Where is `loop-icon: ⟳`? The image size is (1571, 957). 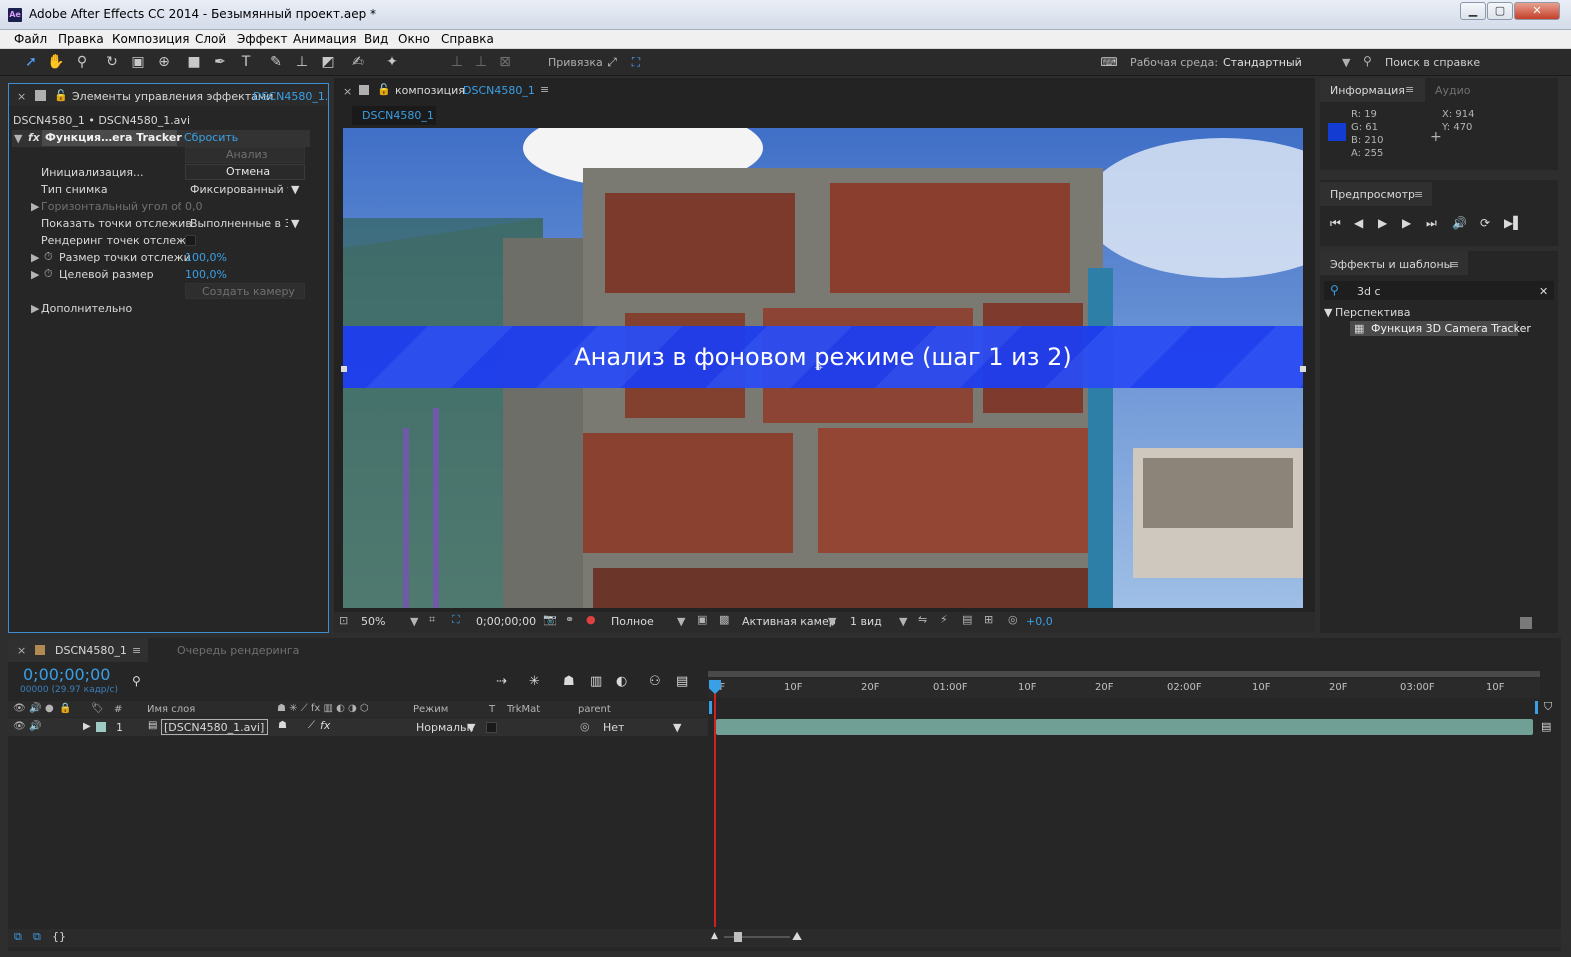 loop-icon: ⟳ is located at coordinates (1485, 223).